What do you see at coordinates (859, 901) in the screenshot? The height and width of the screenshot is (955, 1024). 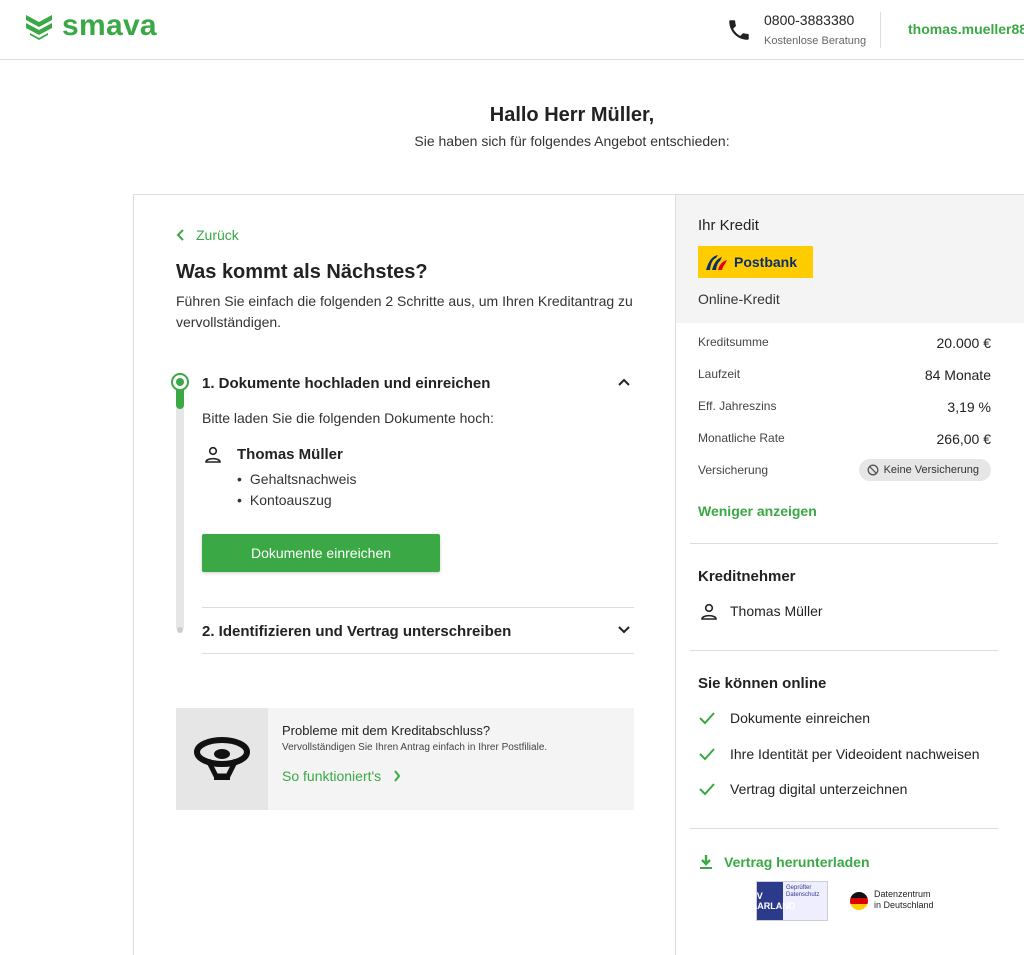 I see `german-flag-icon` at bounding box center [859, 901].